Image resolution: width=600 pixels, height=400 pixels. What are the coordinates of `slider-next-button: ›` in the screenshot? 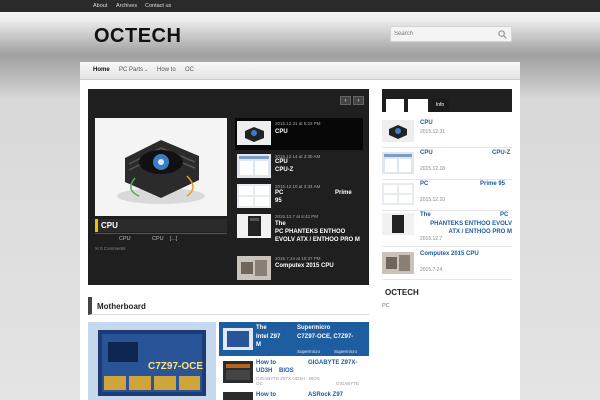 It's located at (358, 100).